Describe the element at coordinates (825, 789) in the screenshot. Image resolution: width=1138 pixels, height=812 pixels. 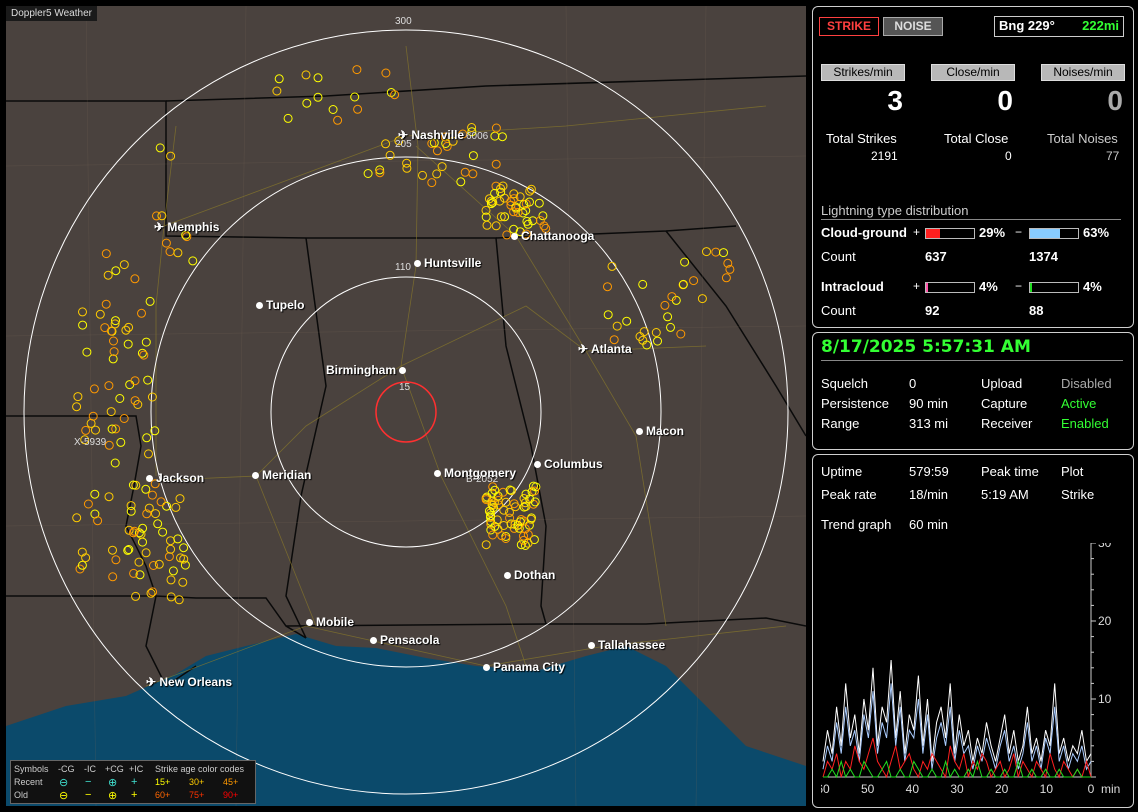
I see `trend-x-tick-label: 60` at that location.